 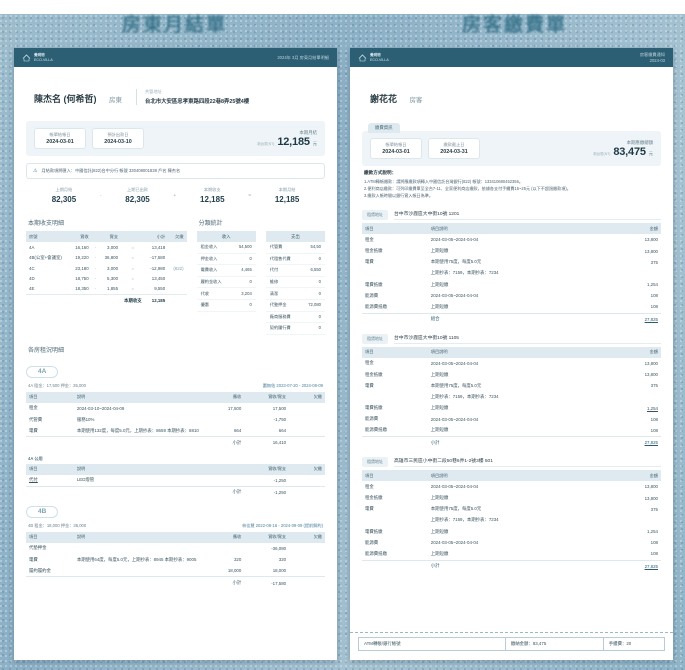 I want to click on cell-due: 18,000, so click(x=234, y=571).